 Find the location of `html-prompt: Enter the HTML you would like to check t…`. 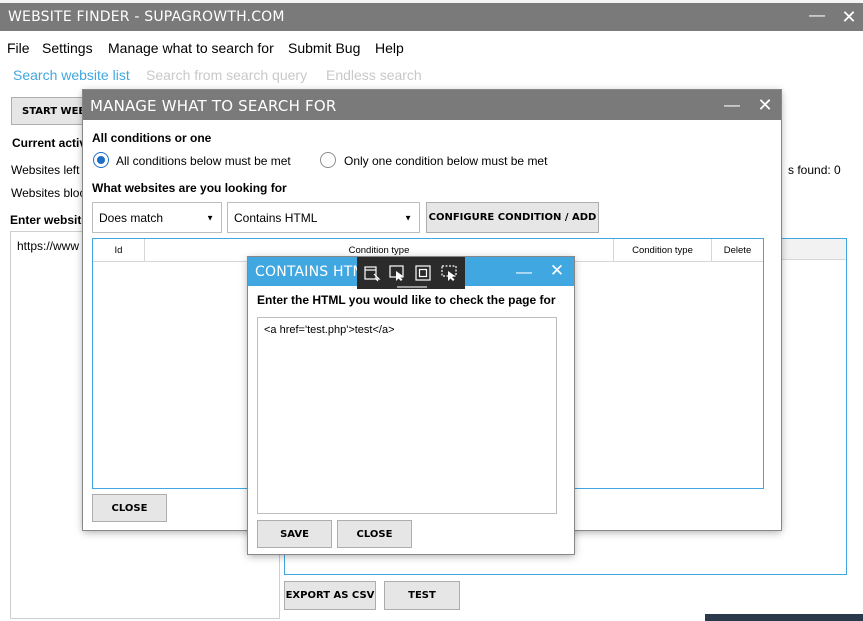

html-prompt: Enter the HTML you would like to check t… is located at coordinates (406, 300).